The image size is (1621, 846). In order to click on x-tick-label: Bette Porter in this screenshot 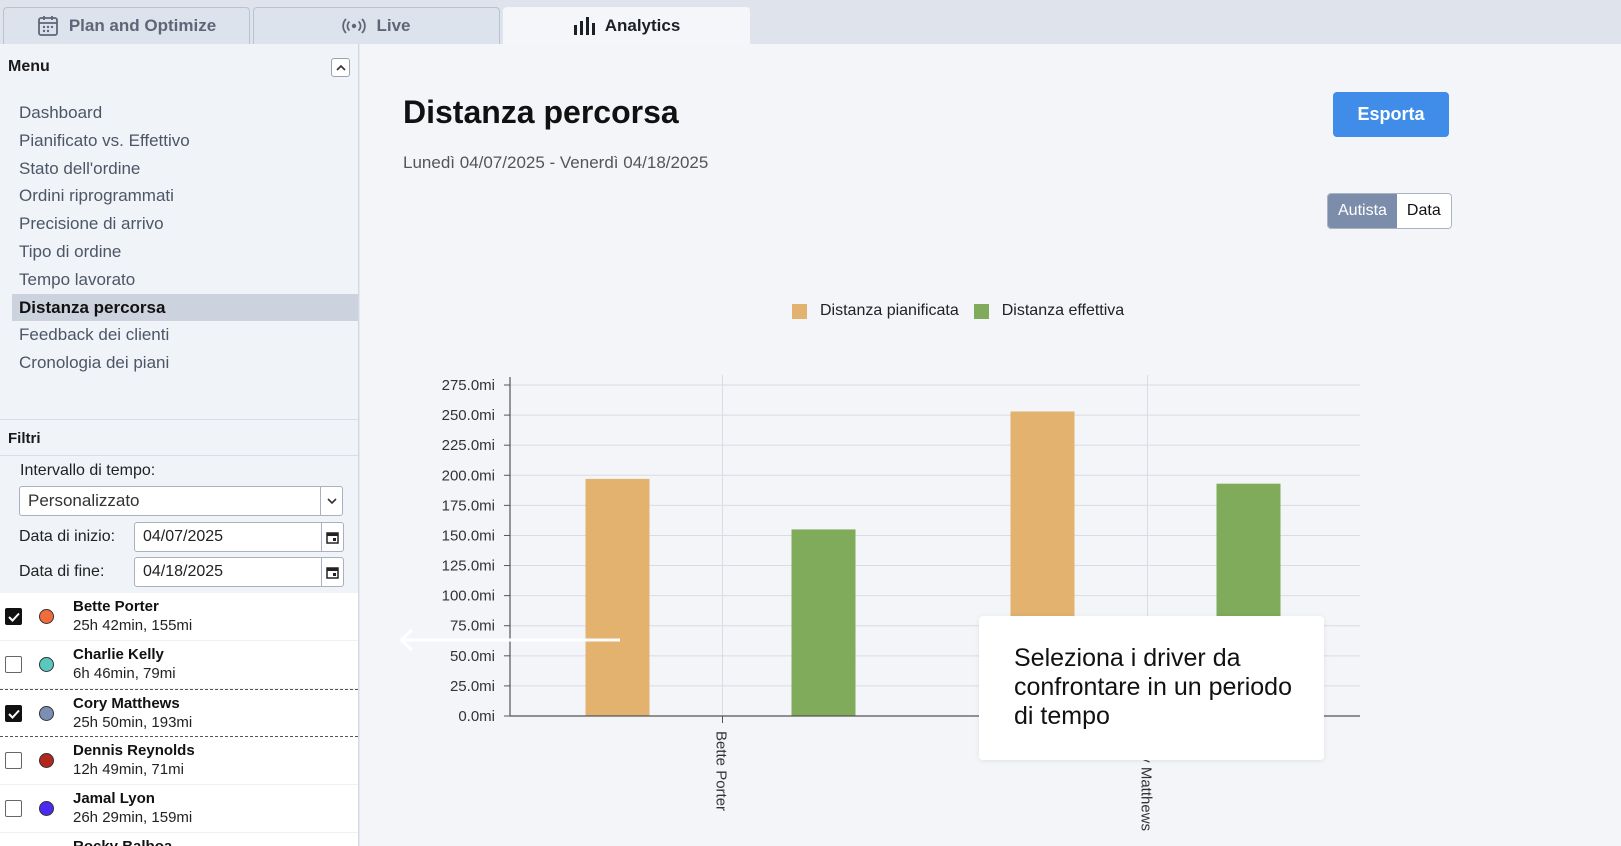, I will do `click(721, 771)`.